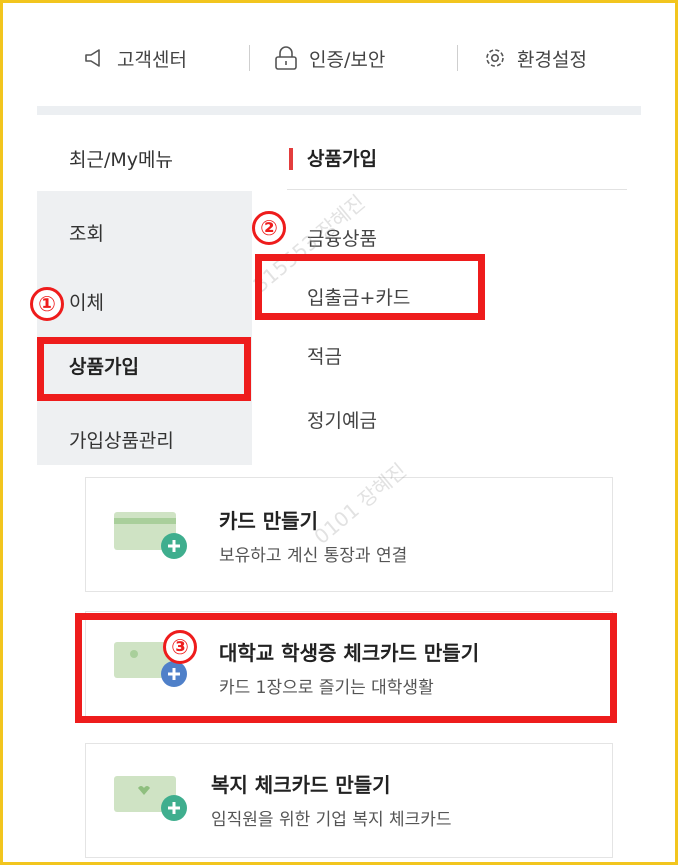 The width and height of the screenshot is (678, 865). I want to click on menu-top-band, so click(339, 110).